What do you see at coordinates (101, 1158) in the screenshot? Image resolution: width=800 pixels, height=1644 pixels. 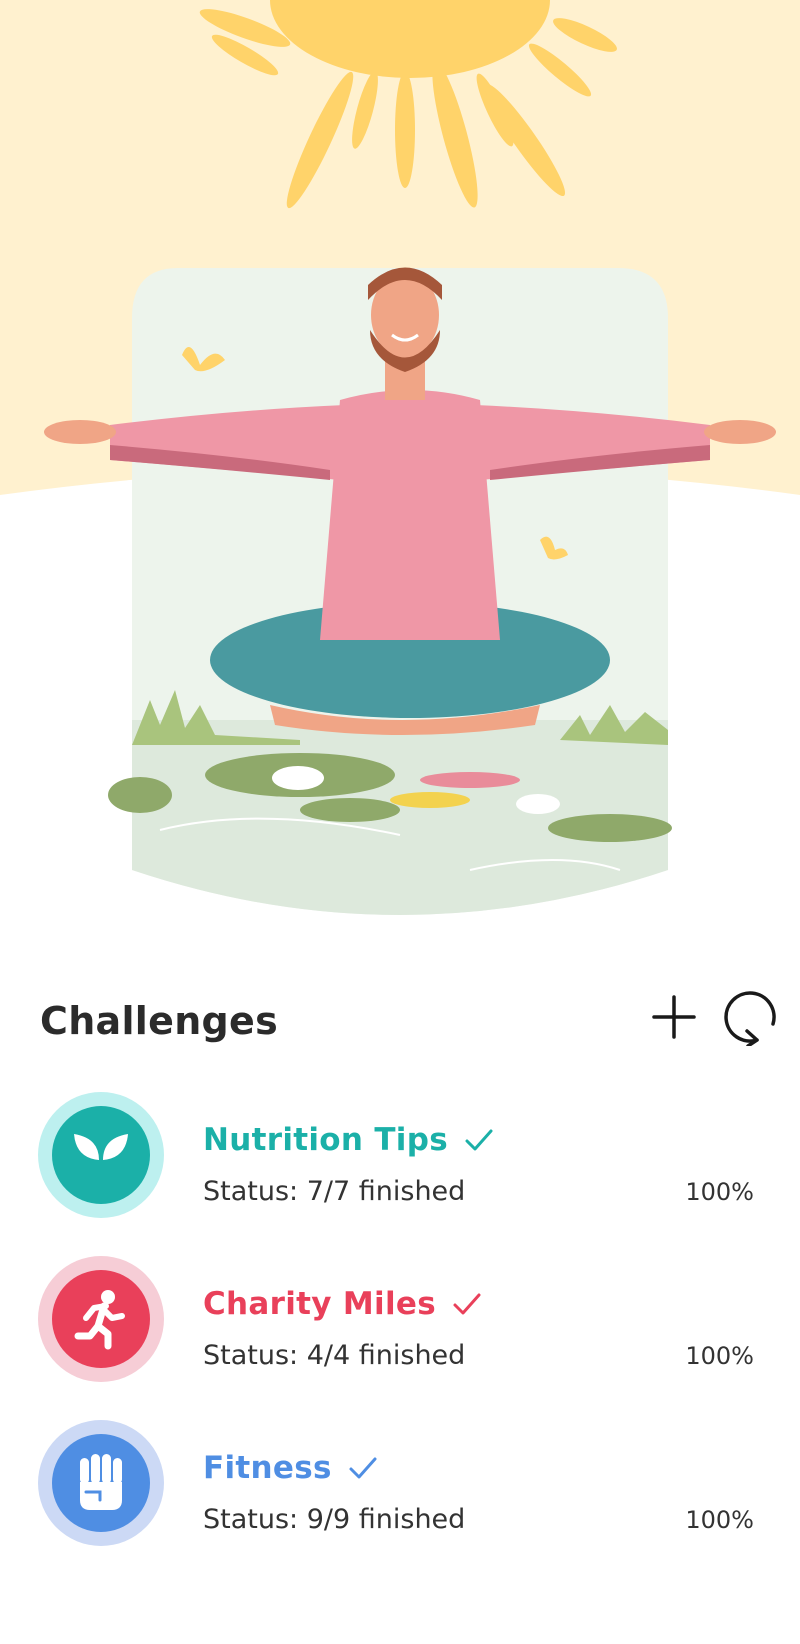 I see `sprout-icon` at bounding box center [101, 1158].